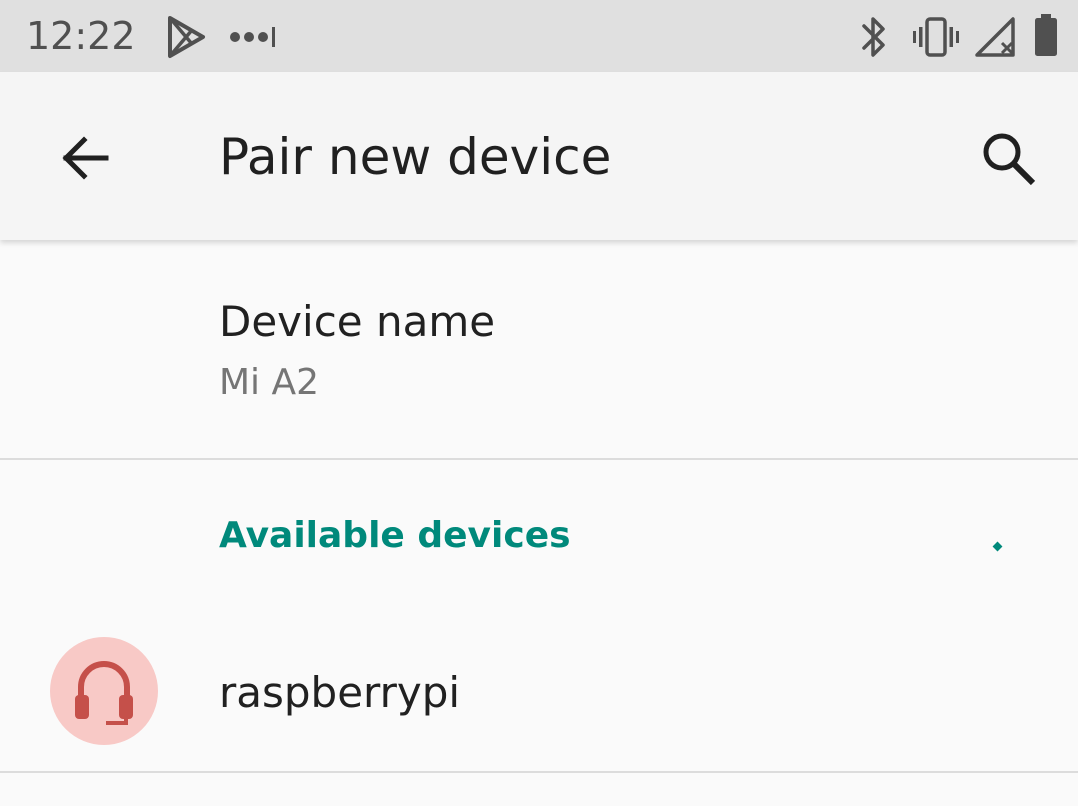 This screenshot has width=1078, height=806. Describe the element at coordinates (395, 535) in the screenshot. I see `available-devices-header: Available devices` at that location.